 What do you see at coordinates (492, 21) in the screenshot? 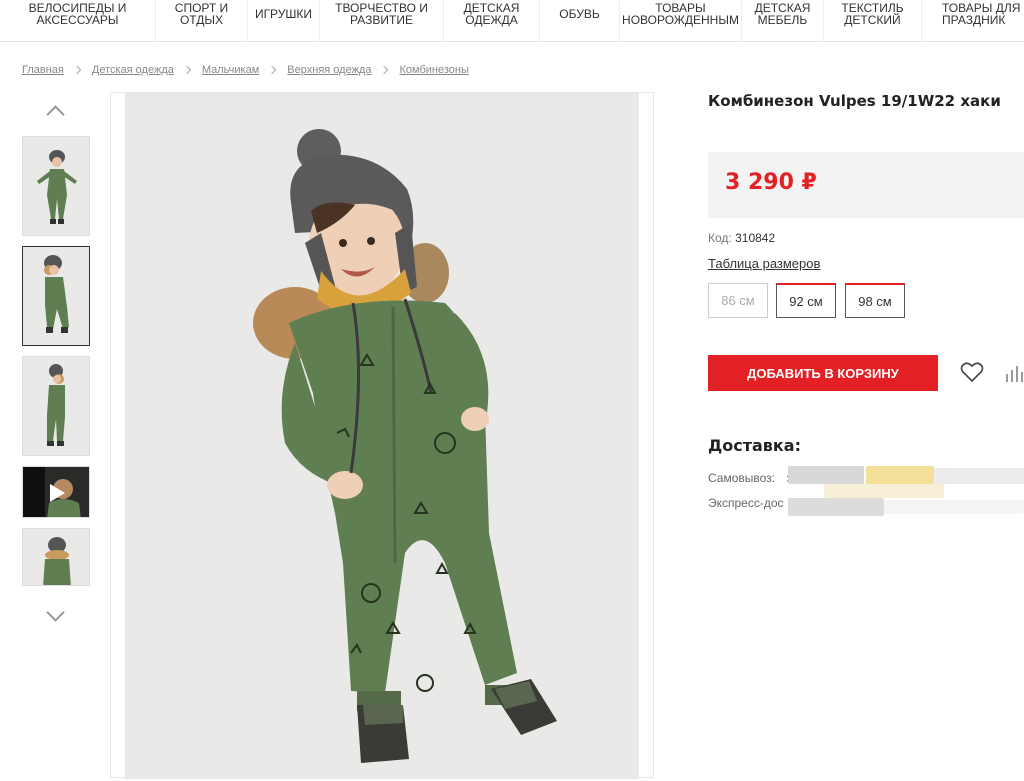
I see `nav-item-kids-clothing: ДЕТСКАЯ ОДЕЖДА` at bounding box center [492, 21].